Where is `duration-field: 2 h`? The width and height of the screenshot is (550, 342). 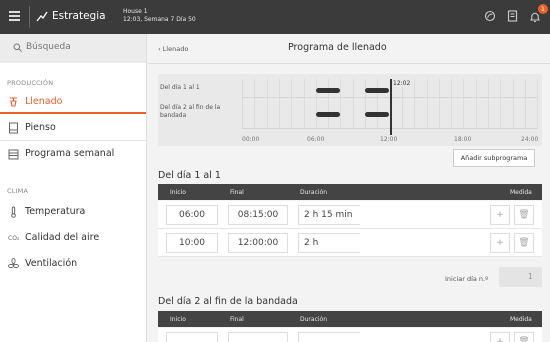
duration-field: 2 h is located at coordinates (329, 243).